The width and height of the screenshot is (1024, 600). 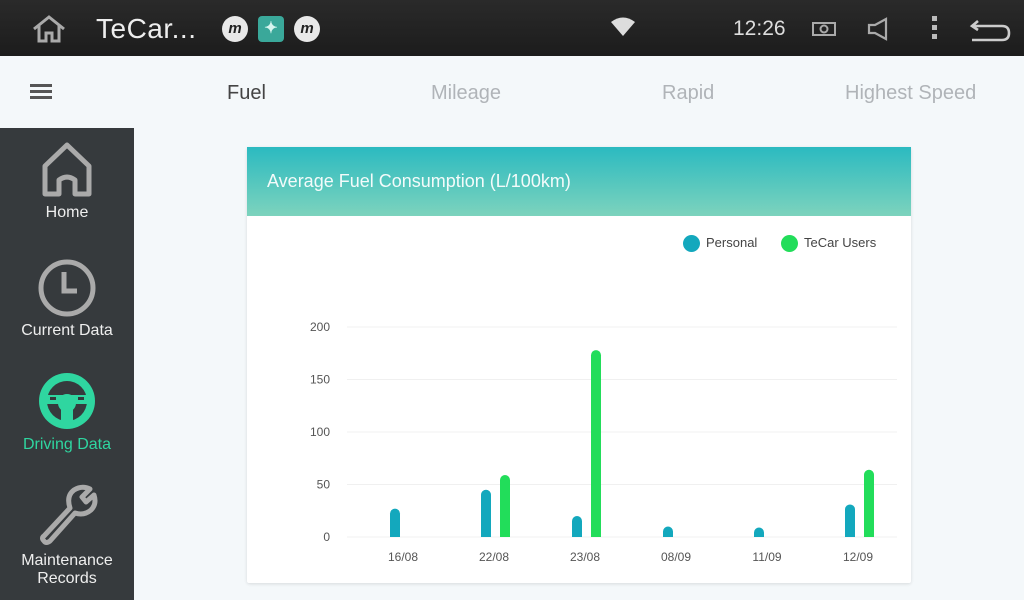 What do you see at coordinates (585, 557) in the screenshot?
I see `x-tick-label: 23/08` at bounding box center [585, 557].